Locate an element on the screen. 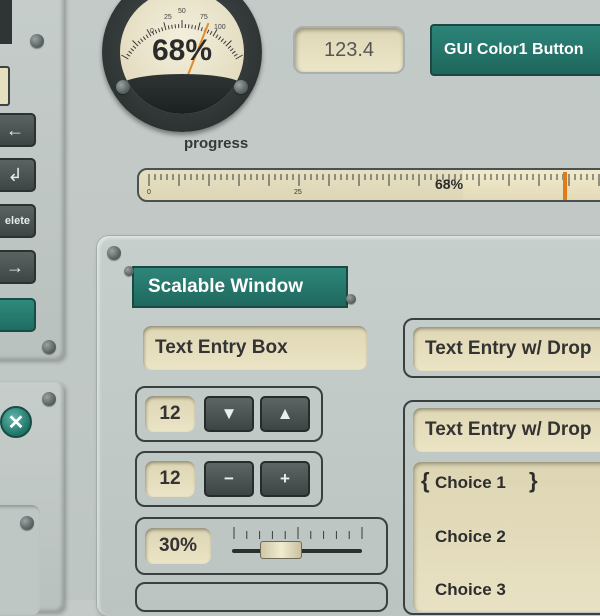 The width and height of the screenshot is (600, 616). delete-button: elete is located at coordinates (18, 221).